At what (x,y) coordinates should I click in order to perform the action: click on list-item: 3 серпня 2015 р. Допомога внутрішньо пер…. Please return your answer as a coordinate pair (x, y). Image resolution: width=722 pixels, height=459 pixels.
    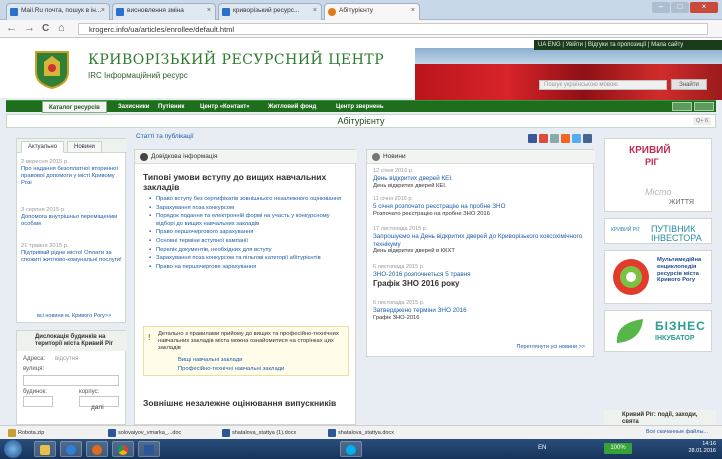
    Looking at the image, I should click on (73, 217).